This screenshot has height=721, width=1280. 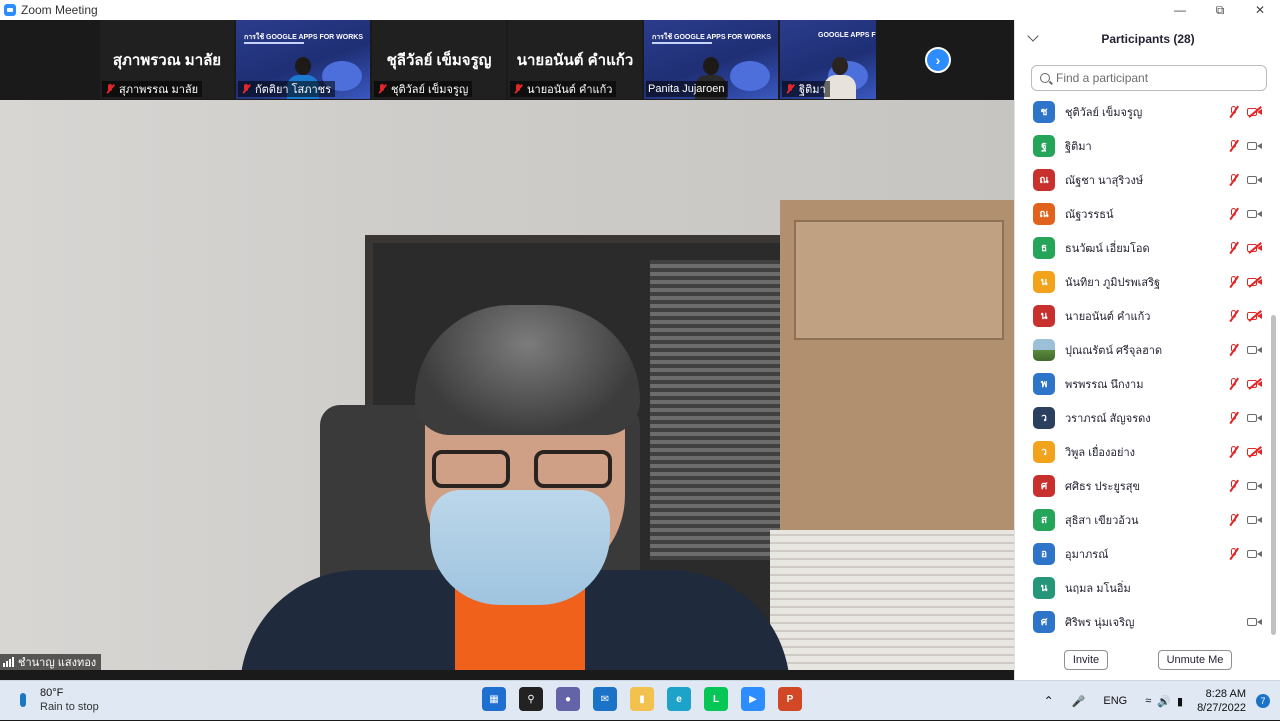 What do you see at coordinates (679, 699) in the screenshot?
I see `edge-icon: e` at bounding box center [679, 699].